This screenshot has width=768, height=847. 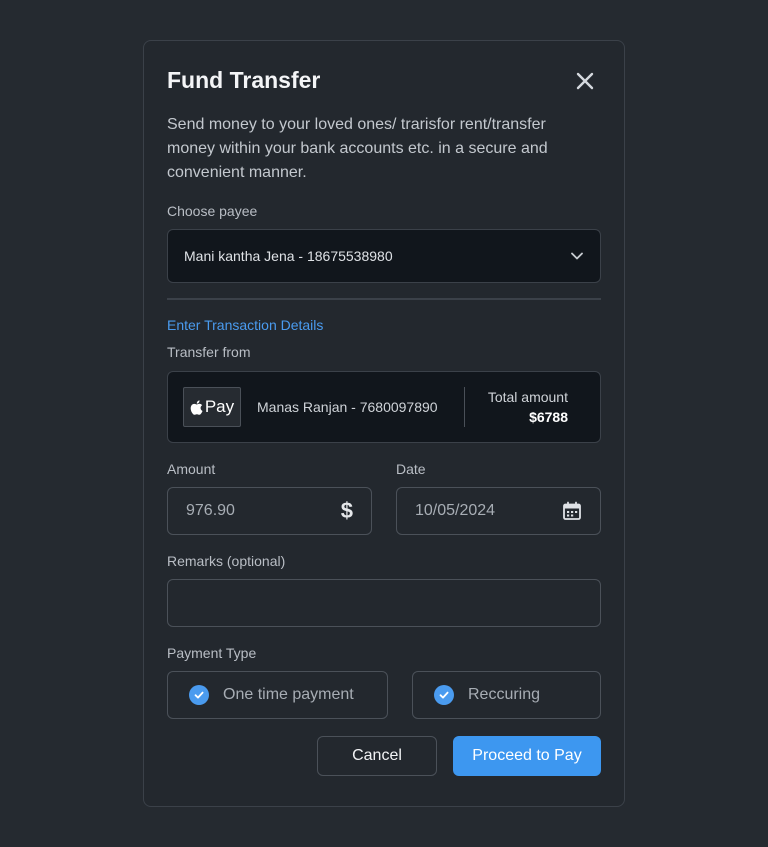 I want to click on remarks-label: Remarks (optional), so click(x=226, y=561).